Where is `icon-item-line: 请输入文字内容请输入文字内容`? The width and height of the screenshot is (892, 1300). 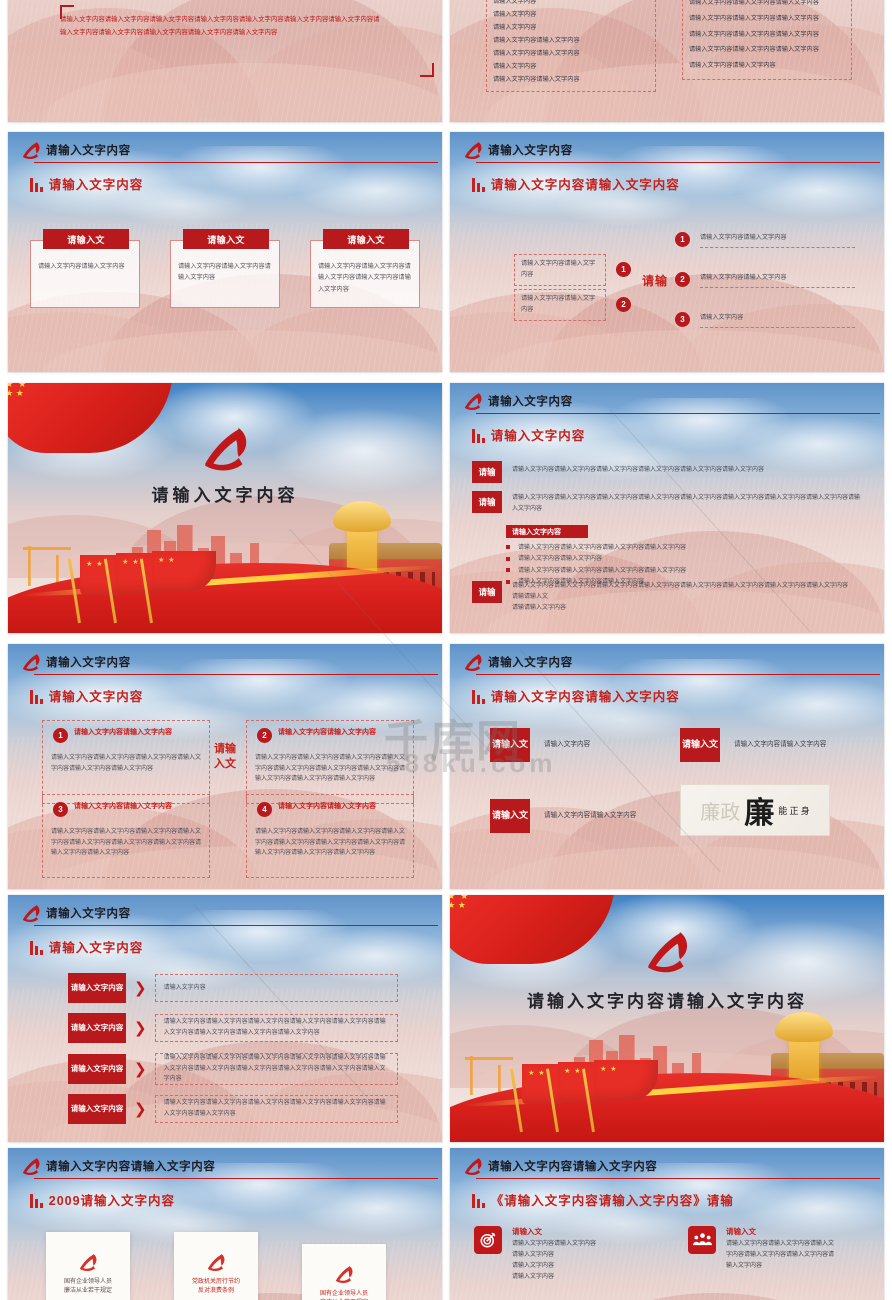 icon-item-line: 请输入文字内容请输入文字内容 is located at coordinates (554, 1244).